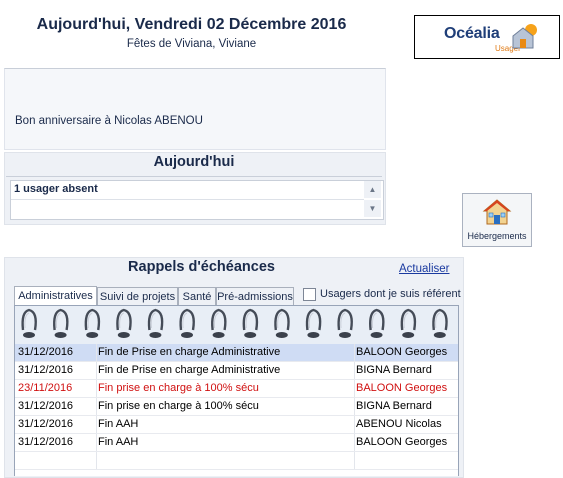  I want to click on page-title: Aujourd'hui, Vendredi 02 Décembre 2016, so click(191, 24).